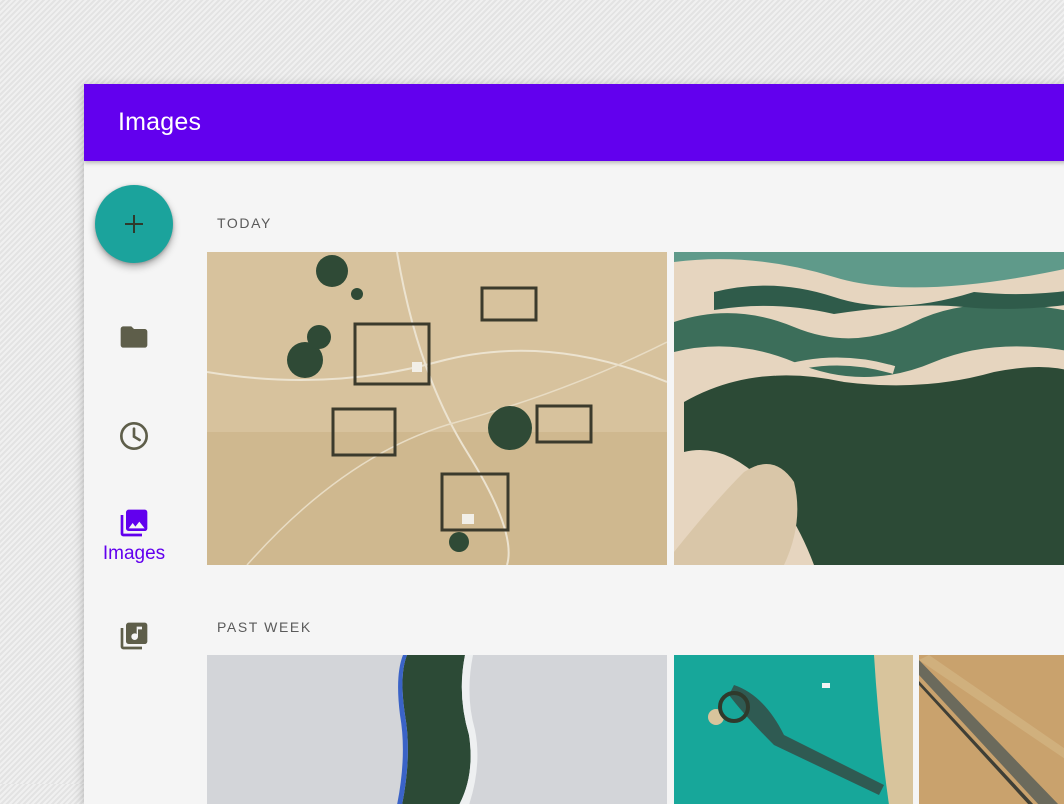 Image resolution: width=1064 pixels, height=804 pixels. What do you see at coordinates (160, 122) in the screenshot?
I see `page-title: Images` at bounding box center [160, 122].